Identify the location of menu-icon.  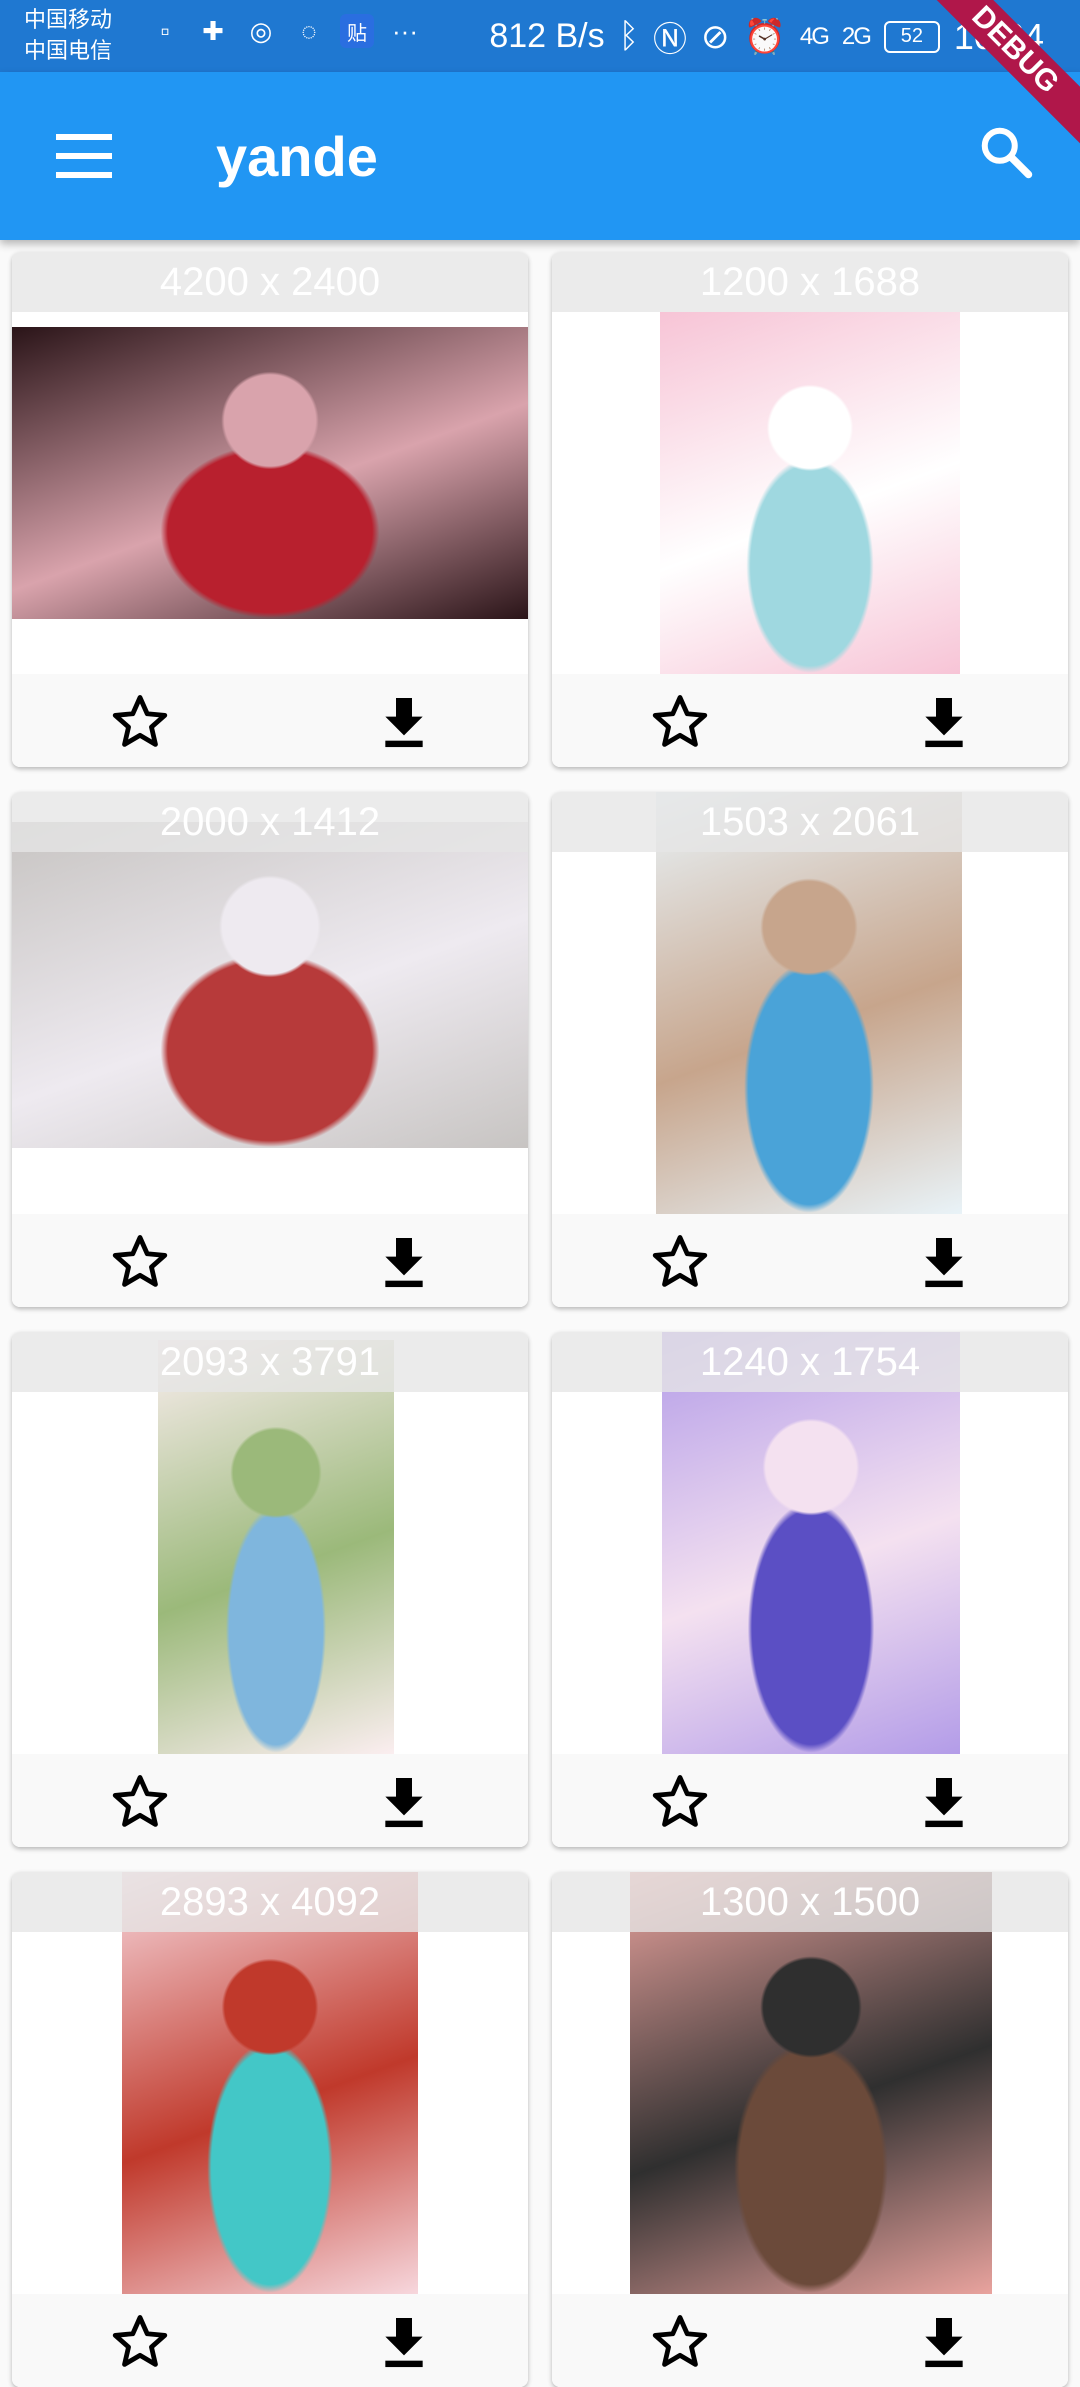
(84, 156).